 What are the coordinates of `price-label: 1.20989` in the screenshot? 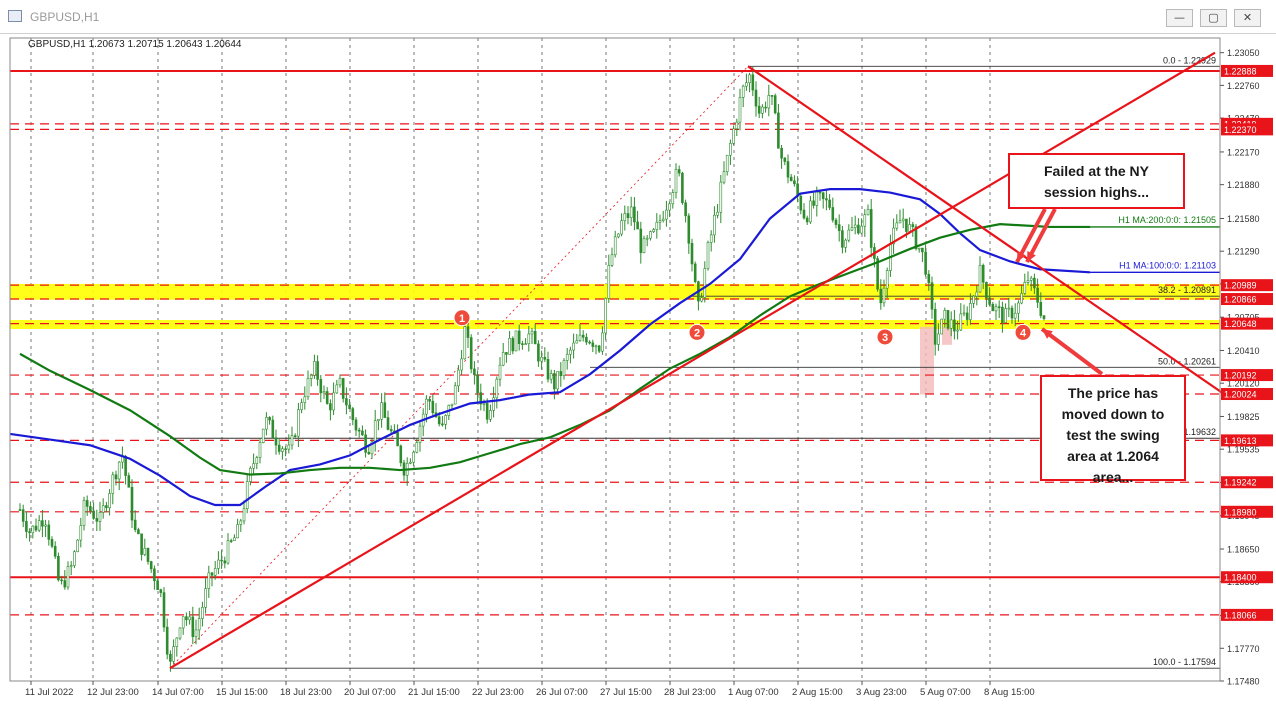 It's located at (1240, 286).